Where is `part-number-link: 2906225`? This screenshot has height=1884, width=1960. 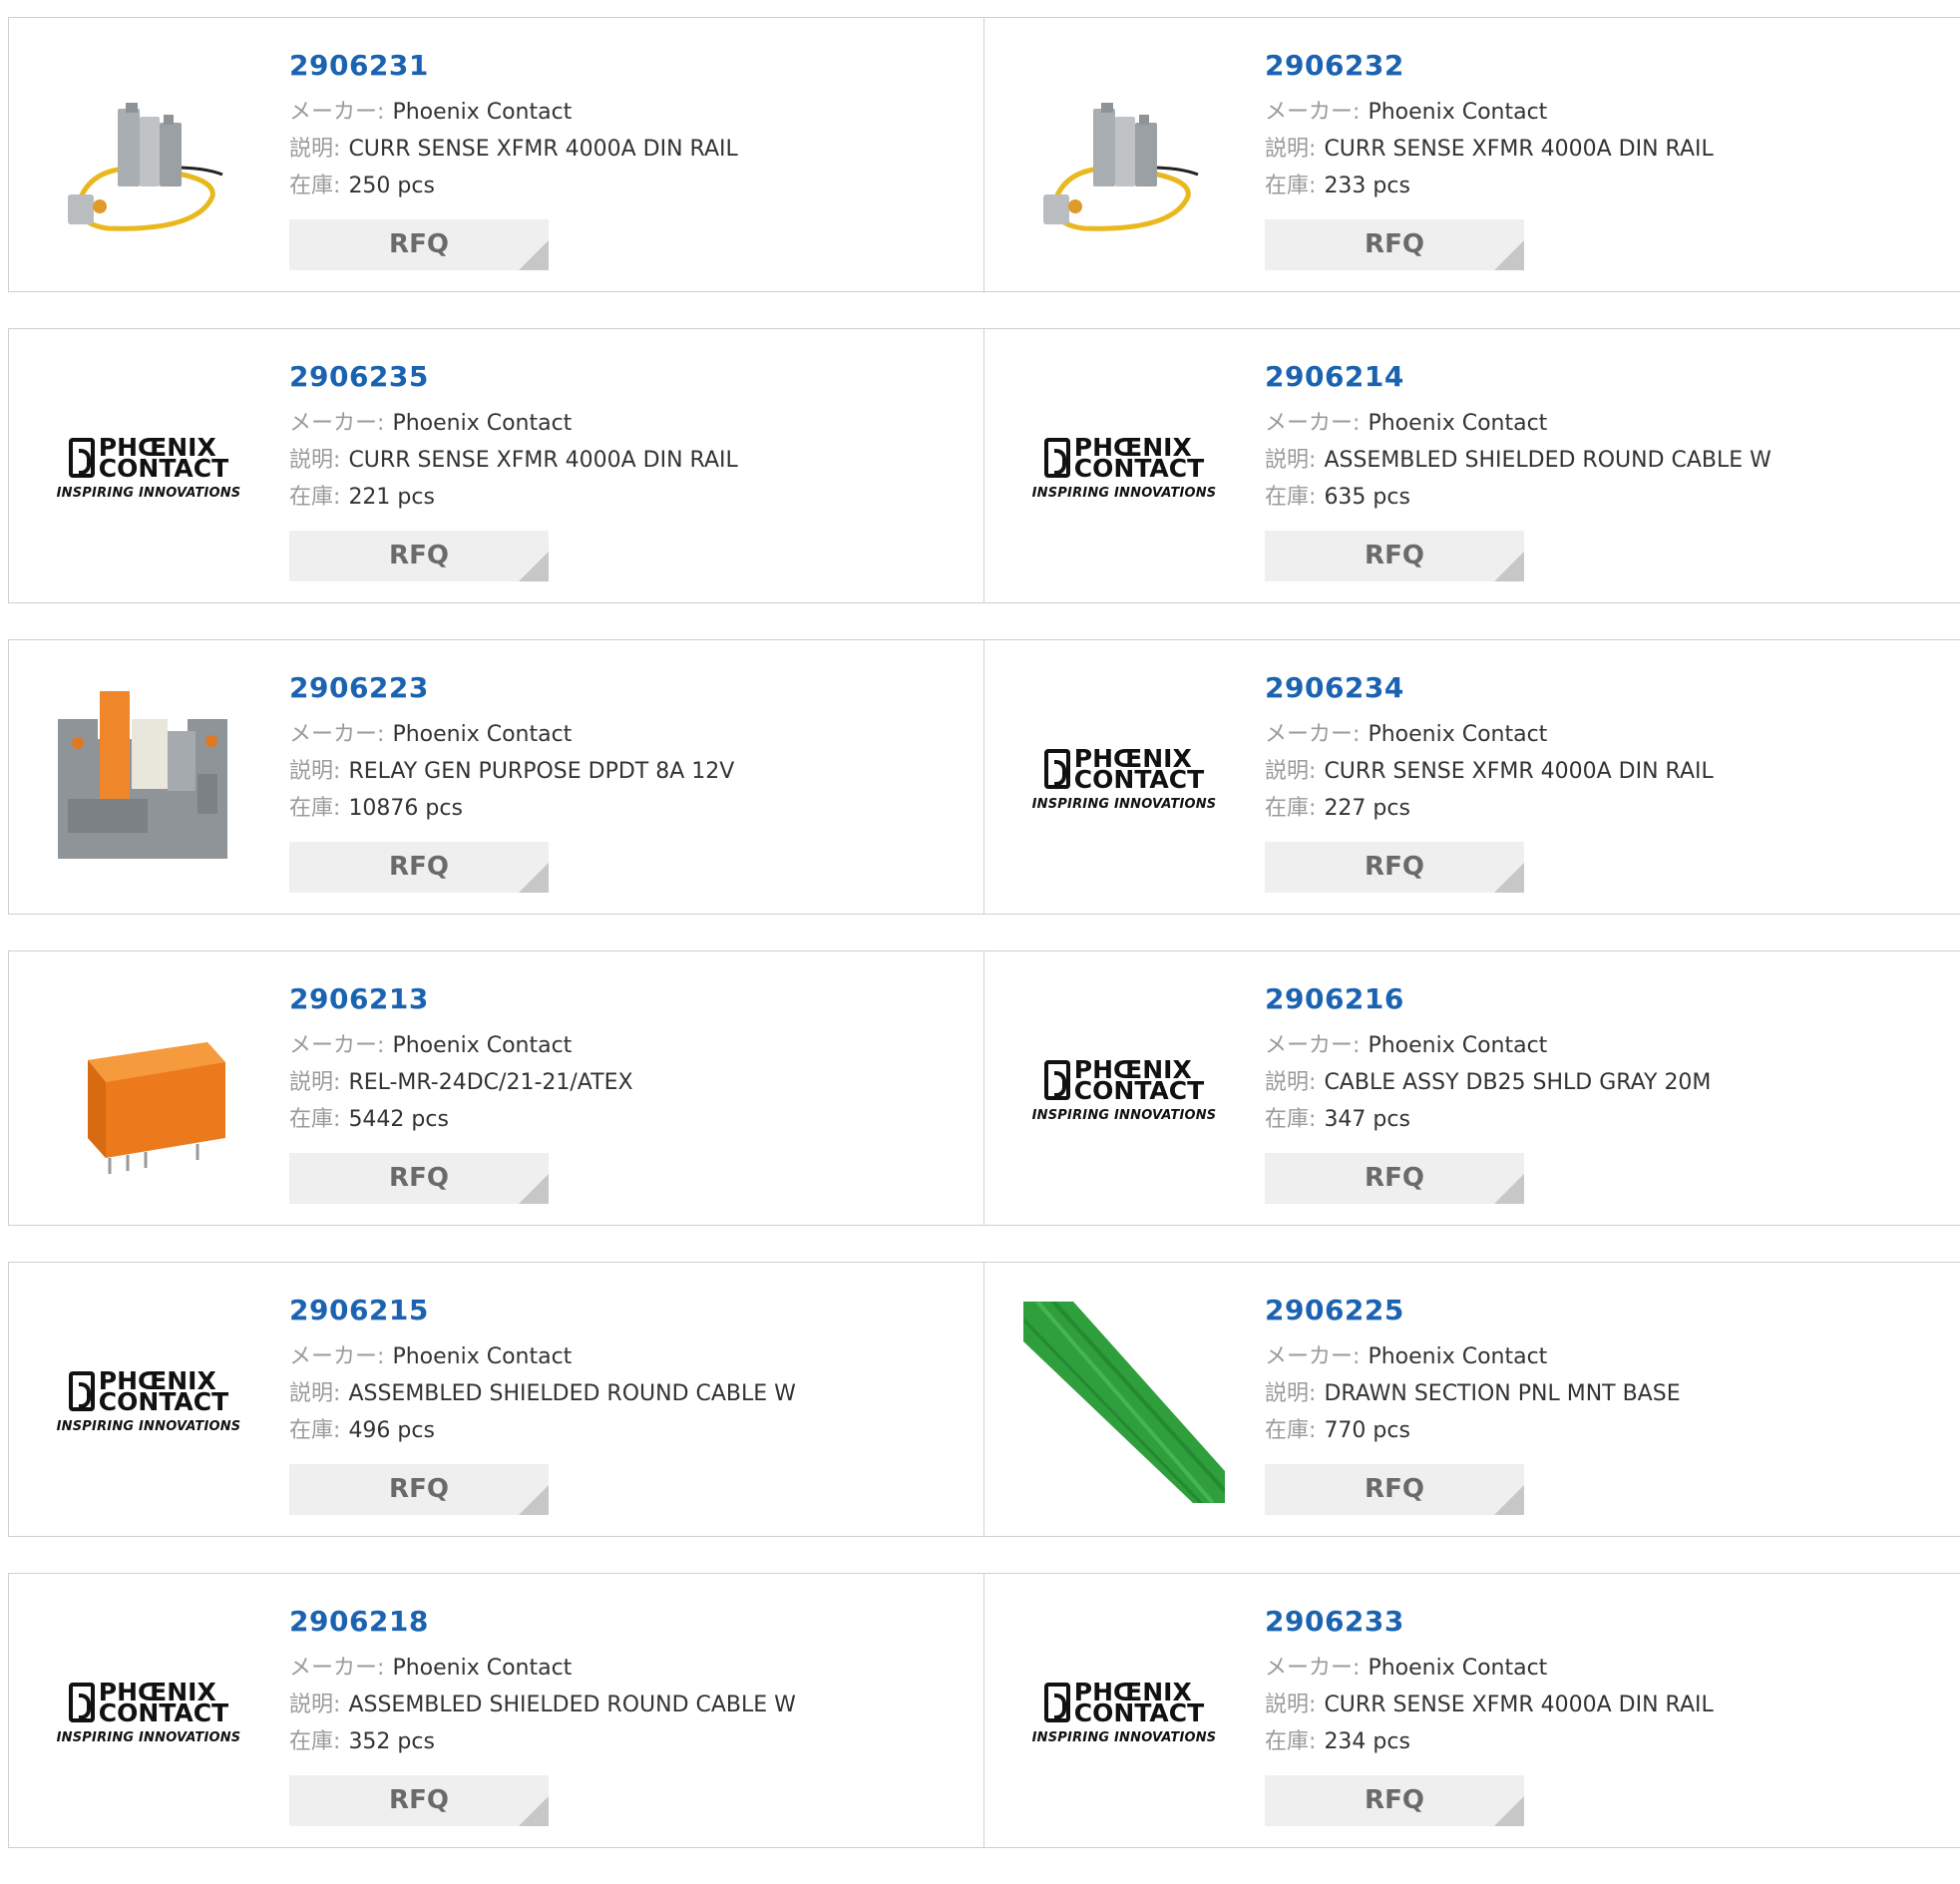 part-number-link: 2906225 is located at coordinates (1602, 1310).